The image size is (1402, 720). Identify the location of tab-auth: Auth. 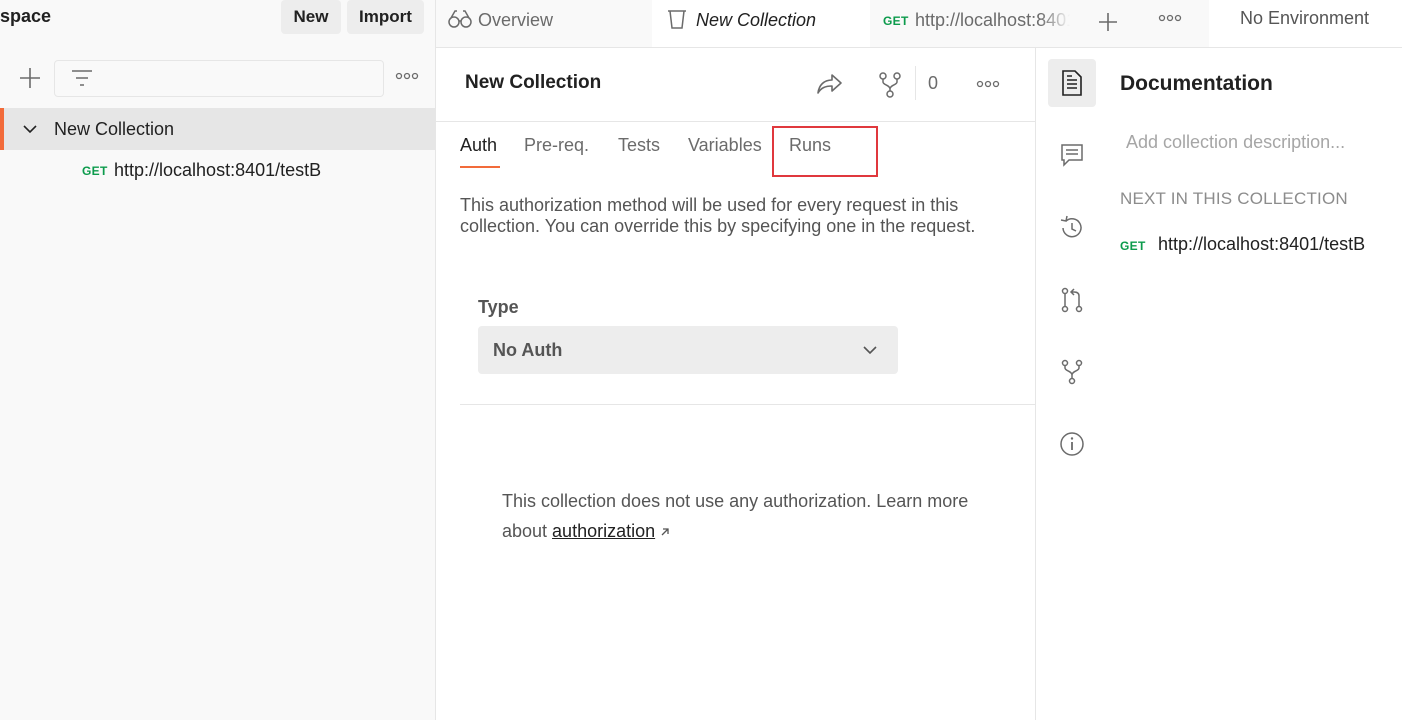
(478, 145).